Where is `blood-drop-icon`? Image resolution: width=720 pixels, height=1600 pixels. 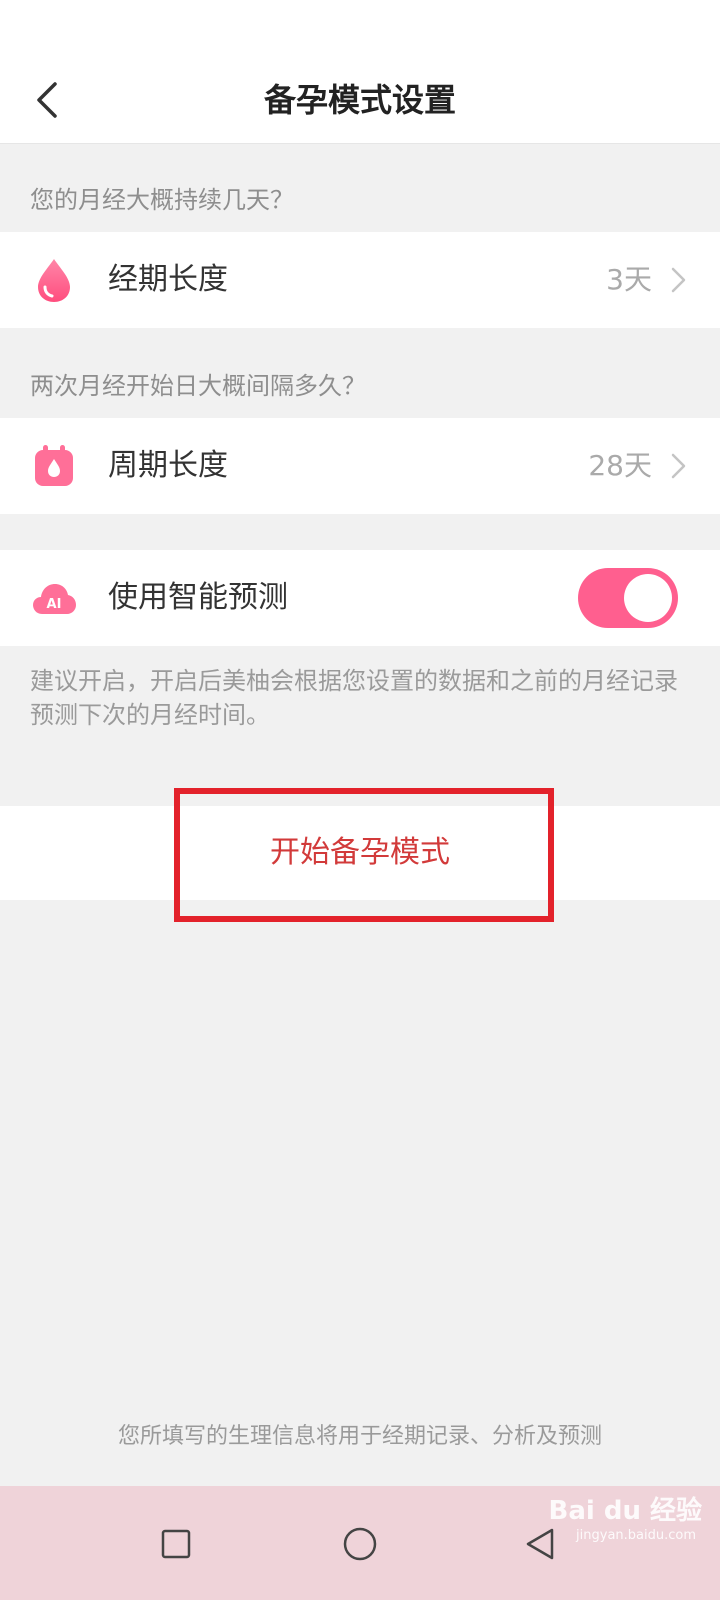
blood-drop-icon is located at coordinates (54, 280).